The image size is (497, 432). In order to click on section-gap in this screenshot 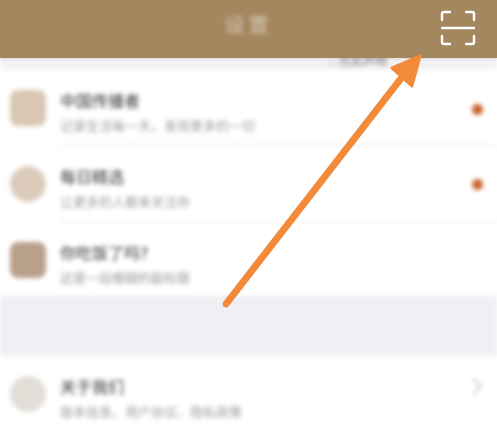, I will do `click(248, 326)`.